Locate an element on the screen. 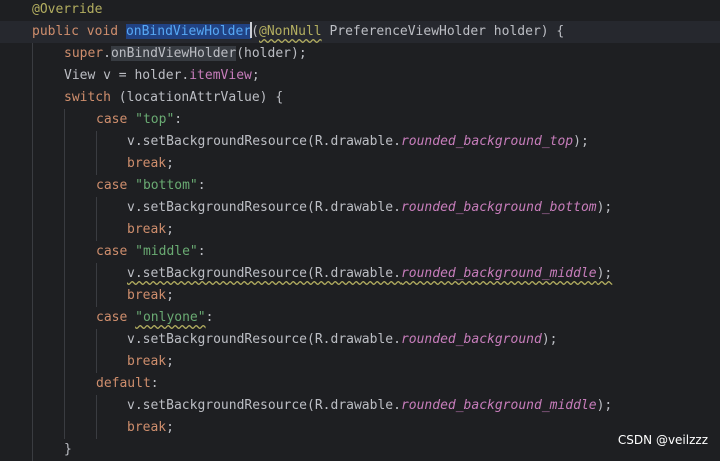 Image resolution: width=720 pixels, height=461 pixels. code-token: . is located at coordinates (107, 53).